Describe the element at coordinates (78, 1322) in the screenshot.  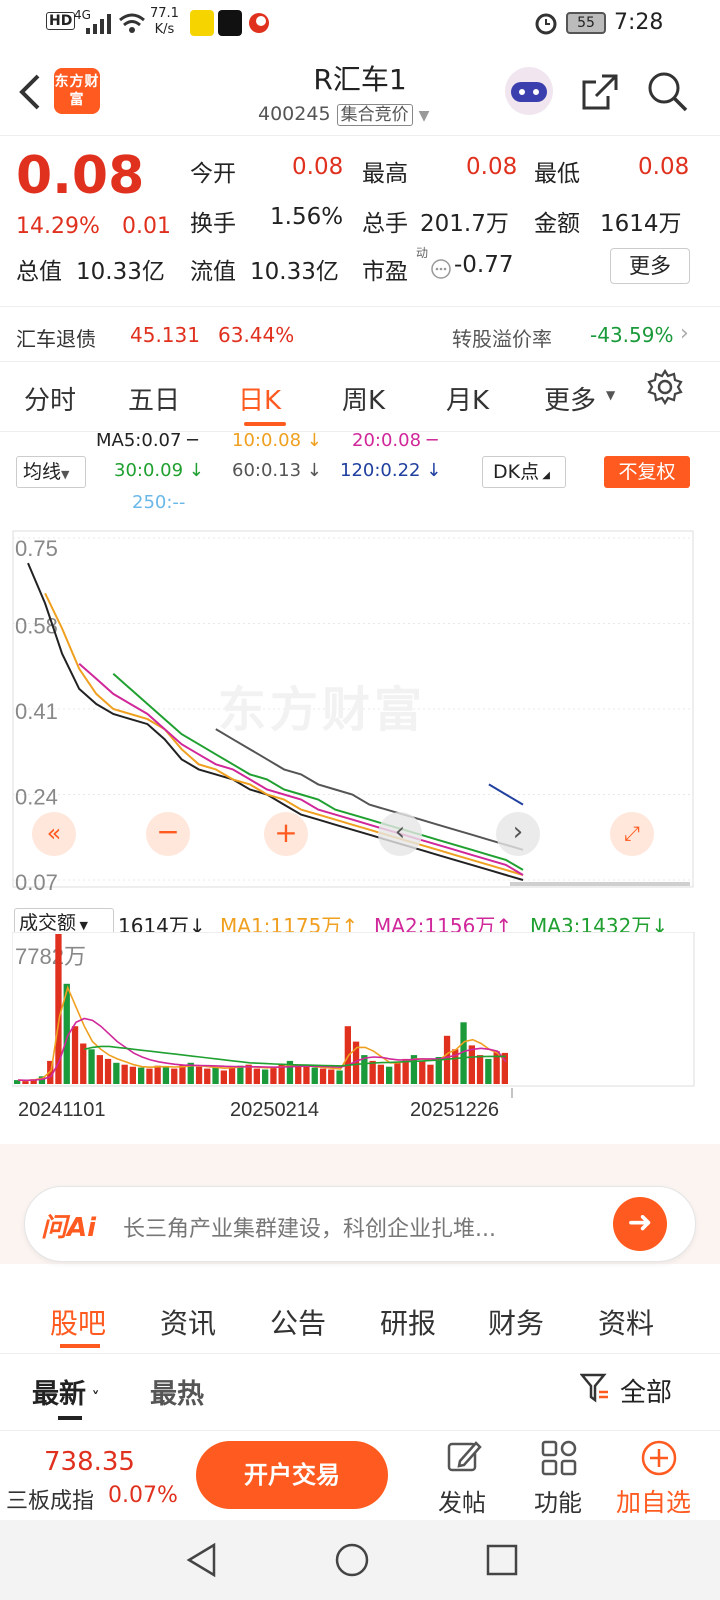
I see `tab-stock-bar: 股吧` at that location.